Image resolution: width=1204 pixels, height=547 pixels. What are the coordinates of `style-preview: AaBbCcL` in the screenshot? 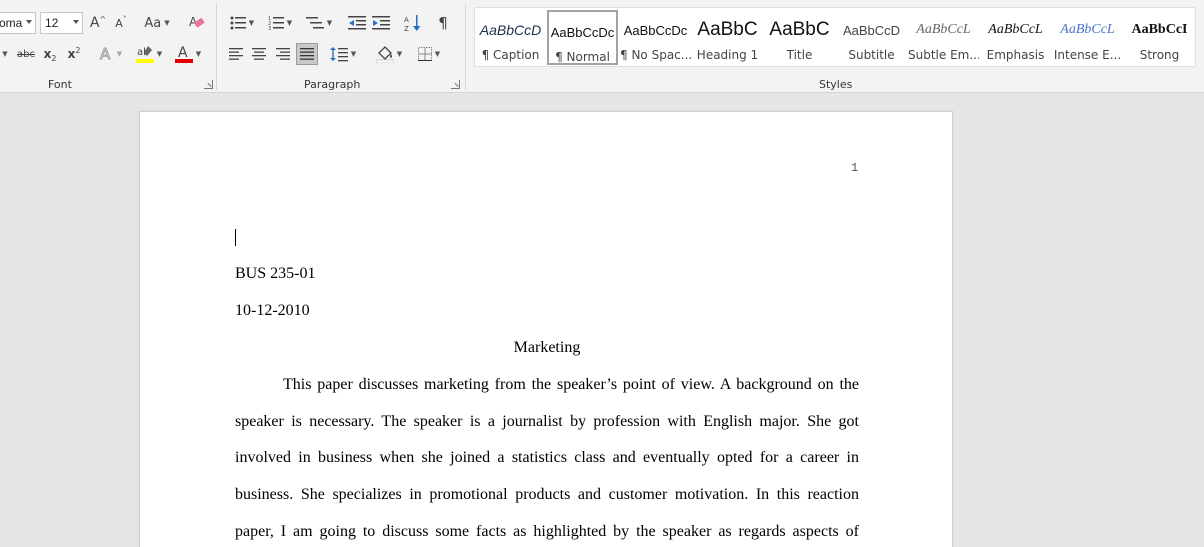 It's located at (1015, 29).